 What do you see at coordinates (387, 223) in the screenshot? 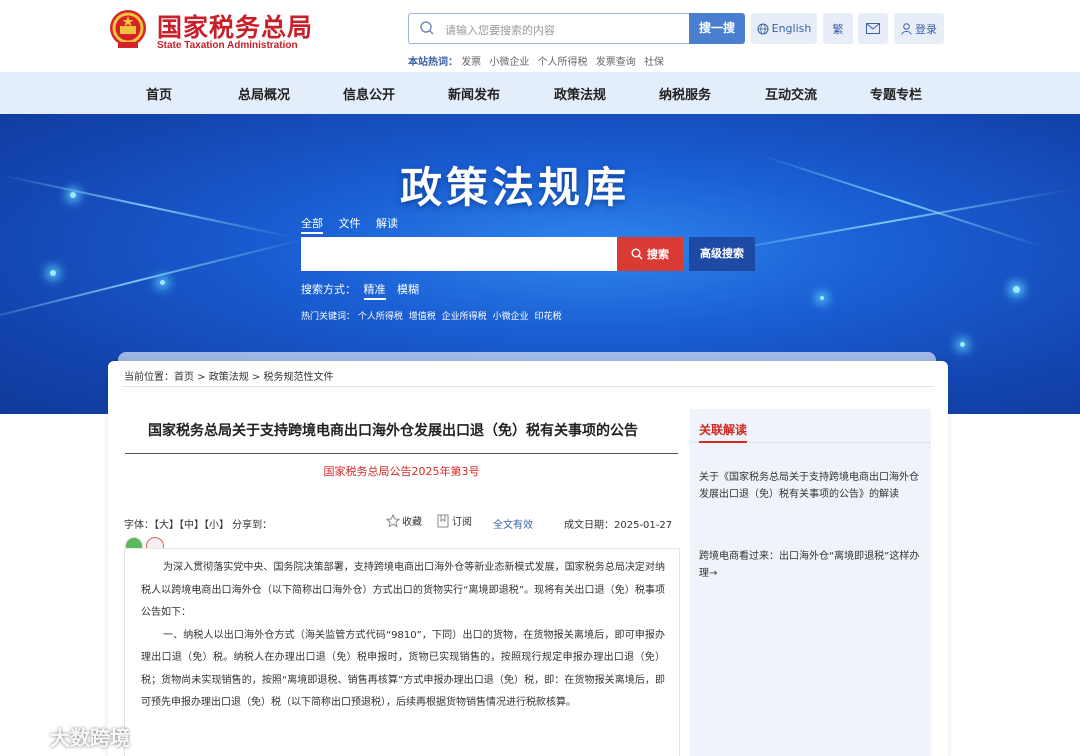
I see `tab-interpretation: 解读` at bounding box center [387, 223].